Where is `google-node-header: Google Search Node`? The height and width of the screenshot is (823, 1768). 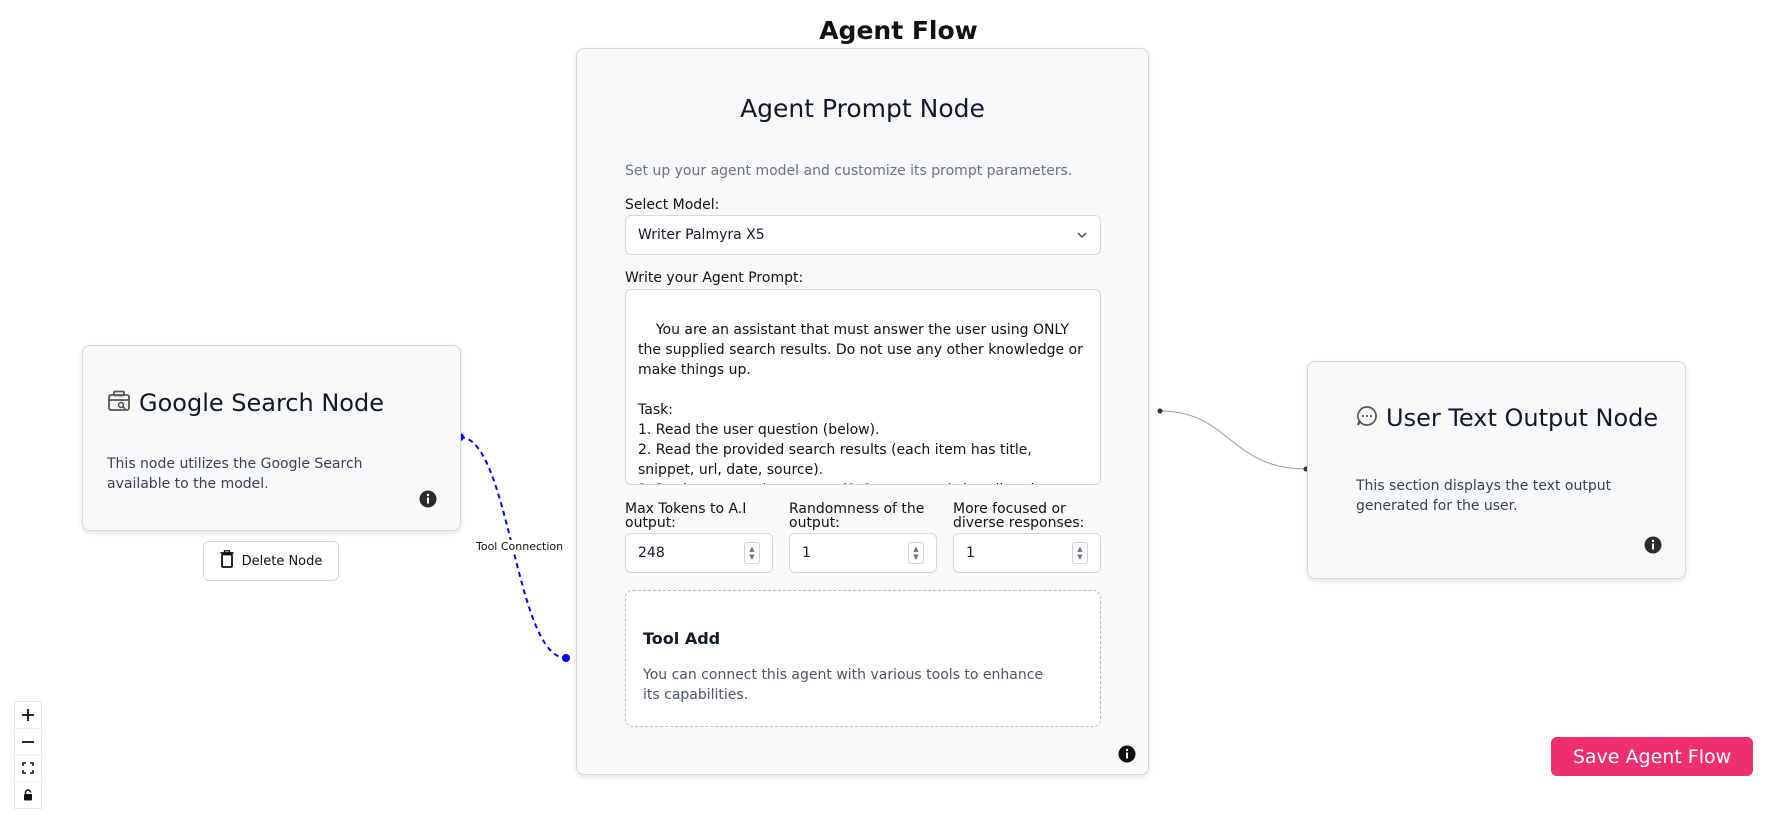
google-node-header: Google Search Node is located at coordinates (245, 403).